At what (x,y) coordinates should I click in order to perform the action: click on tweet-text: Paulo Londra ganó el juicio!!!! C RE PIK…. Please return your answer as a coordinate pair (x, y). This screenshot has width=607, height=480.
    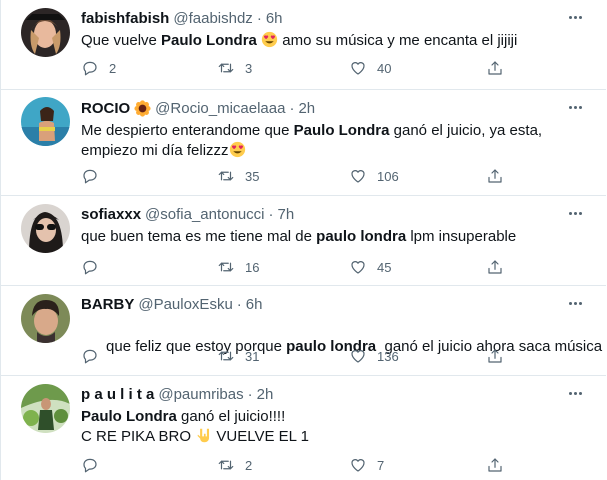
    Looking at the image, I should click on (195, 426).